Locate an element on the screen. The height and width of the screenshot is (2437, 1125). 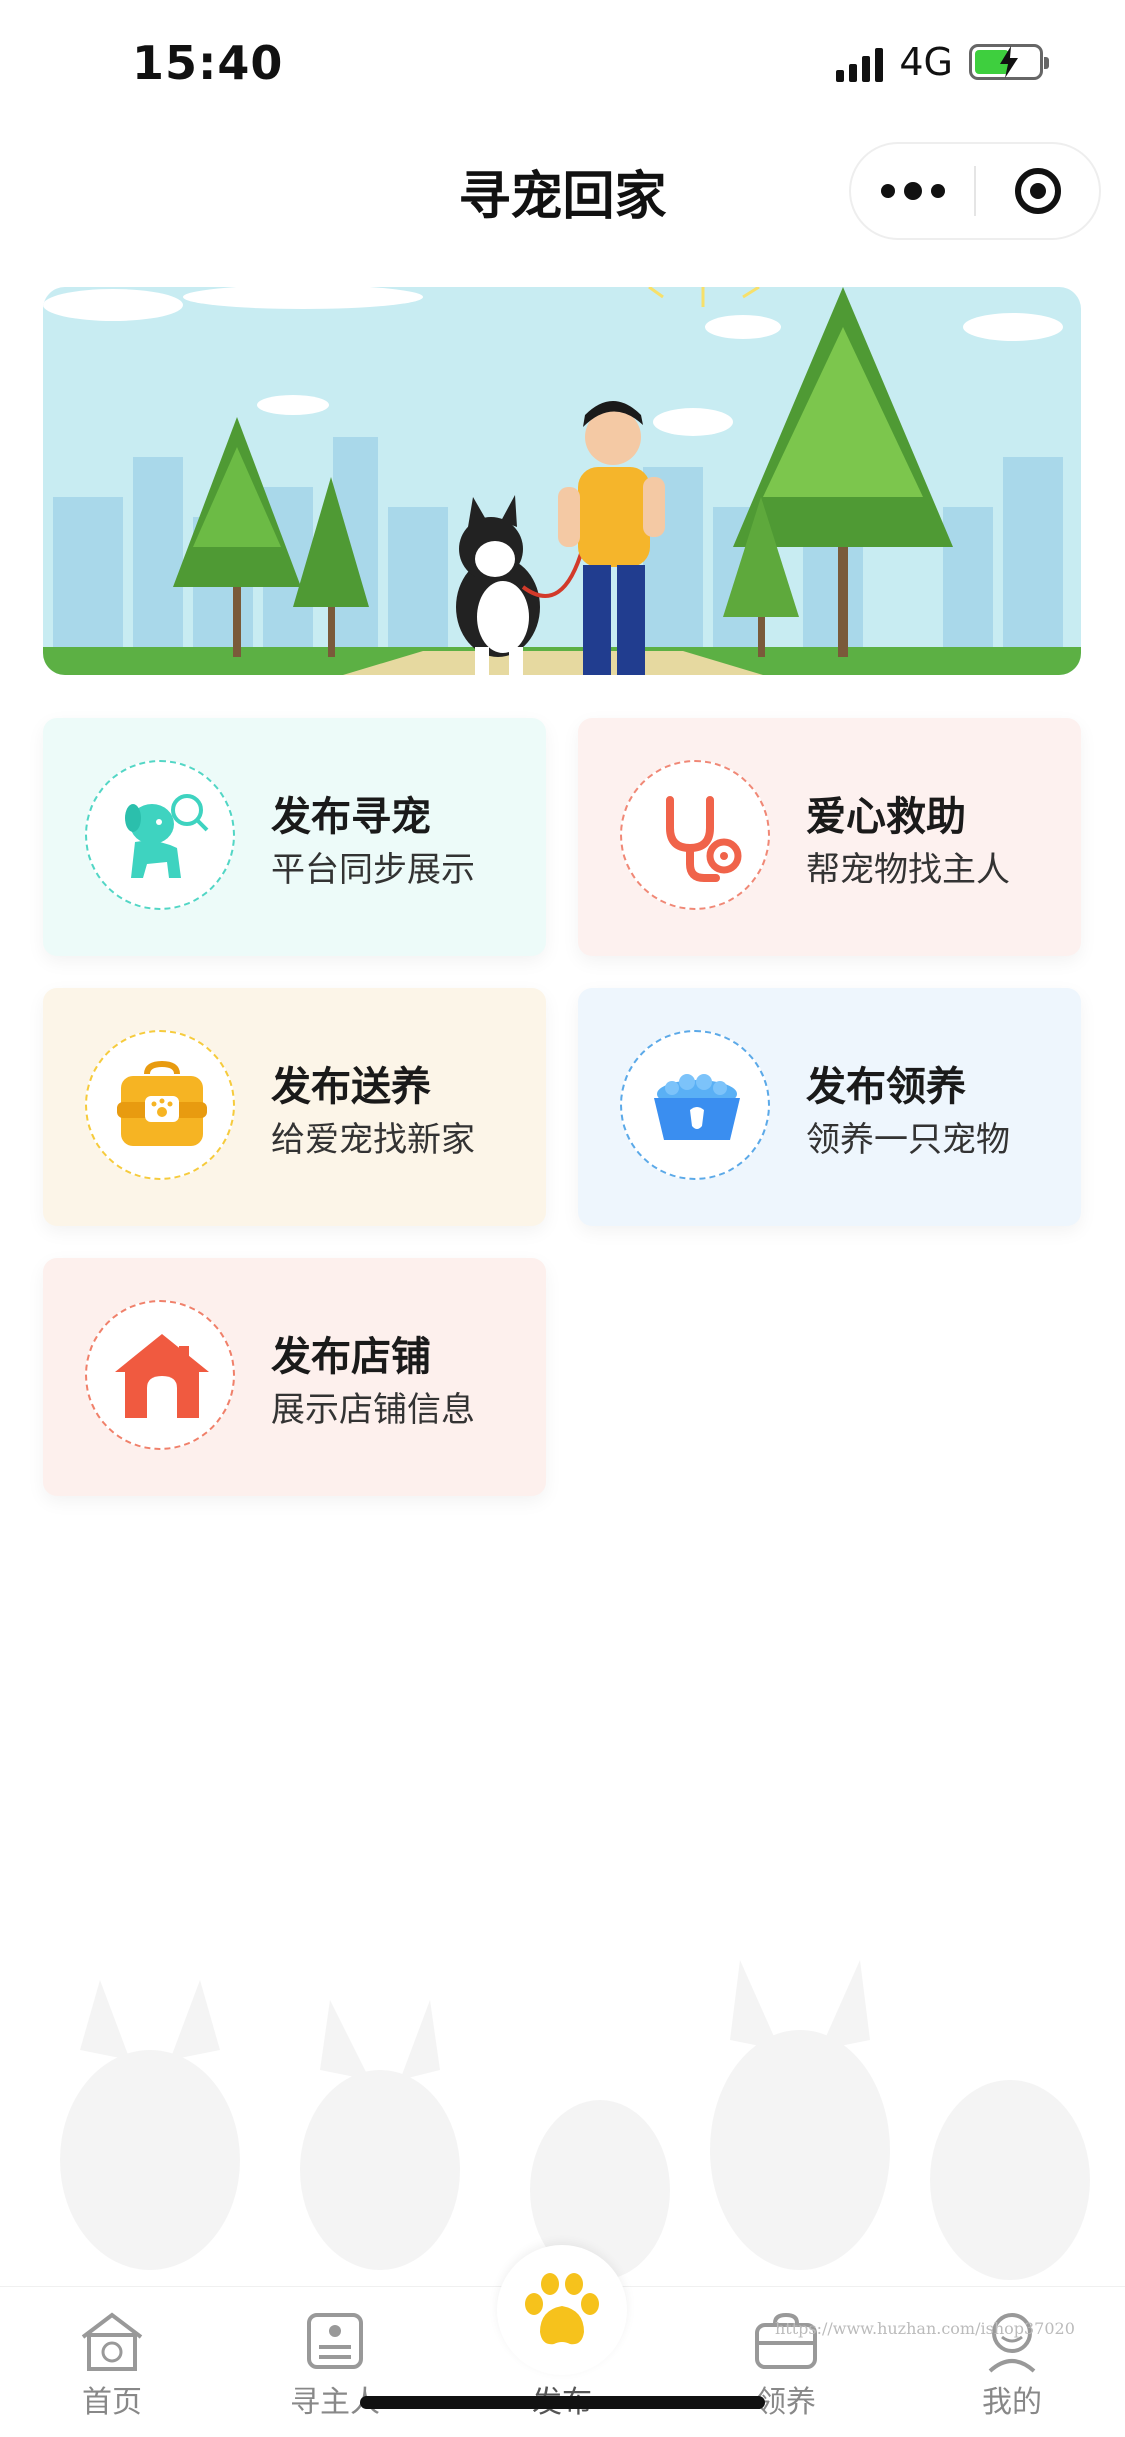
card-subtitle: 展示店铺信息 is located at coordinates (373, 1410).